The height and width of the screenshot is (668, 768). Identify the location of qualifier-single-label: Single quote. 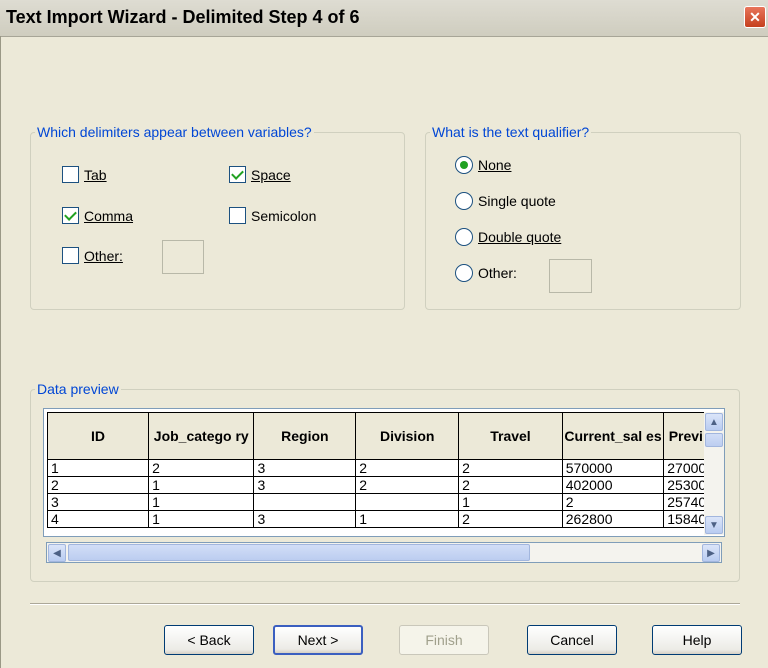
(517, 201).